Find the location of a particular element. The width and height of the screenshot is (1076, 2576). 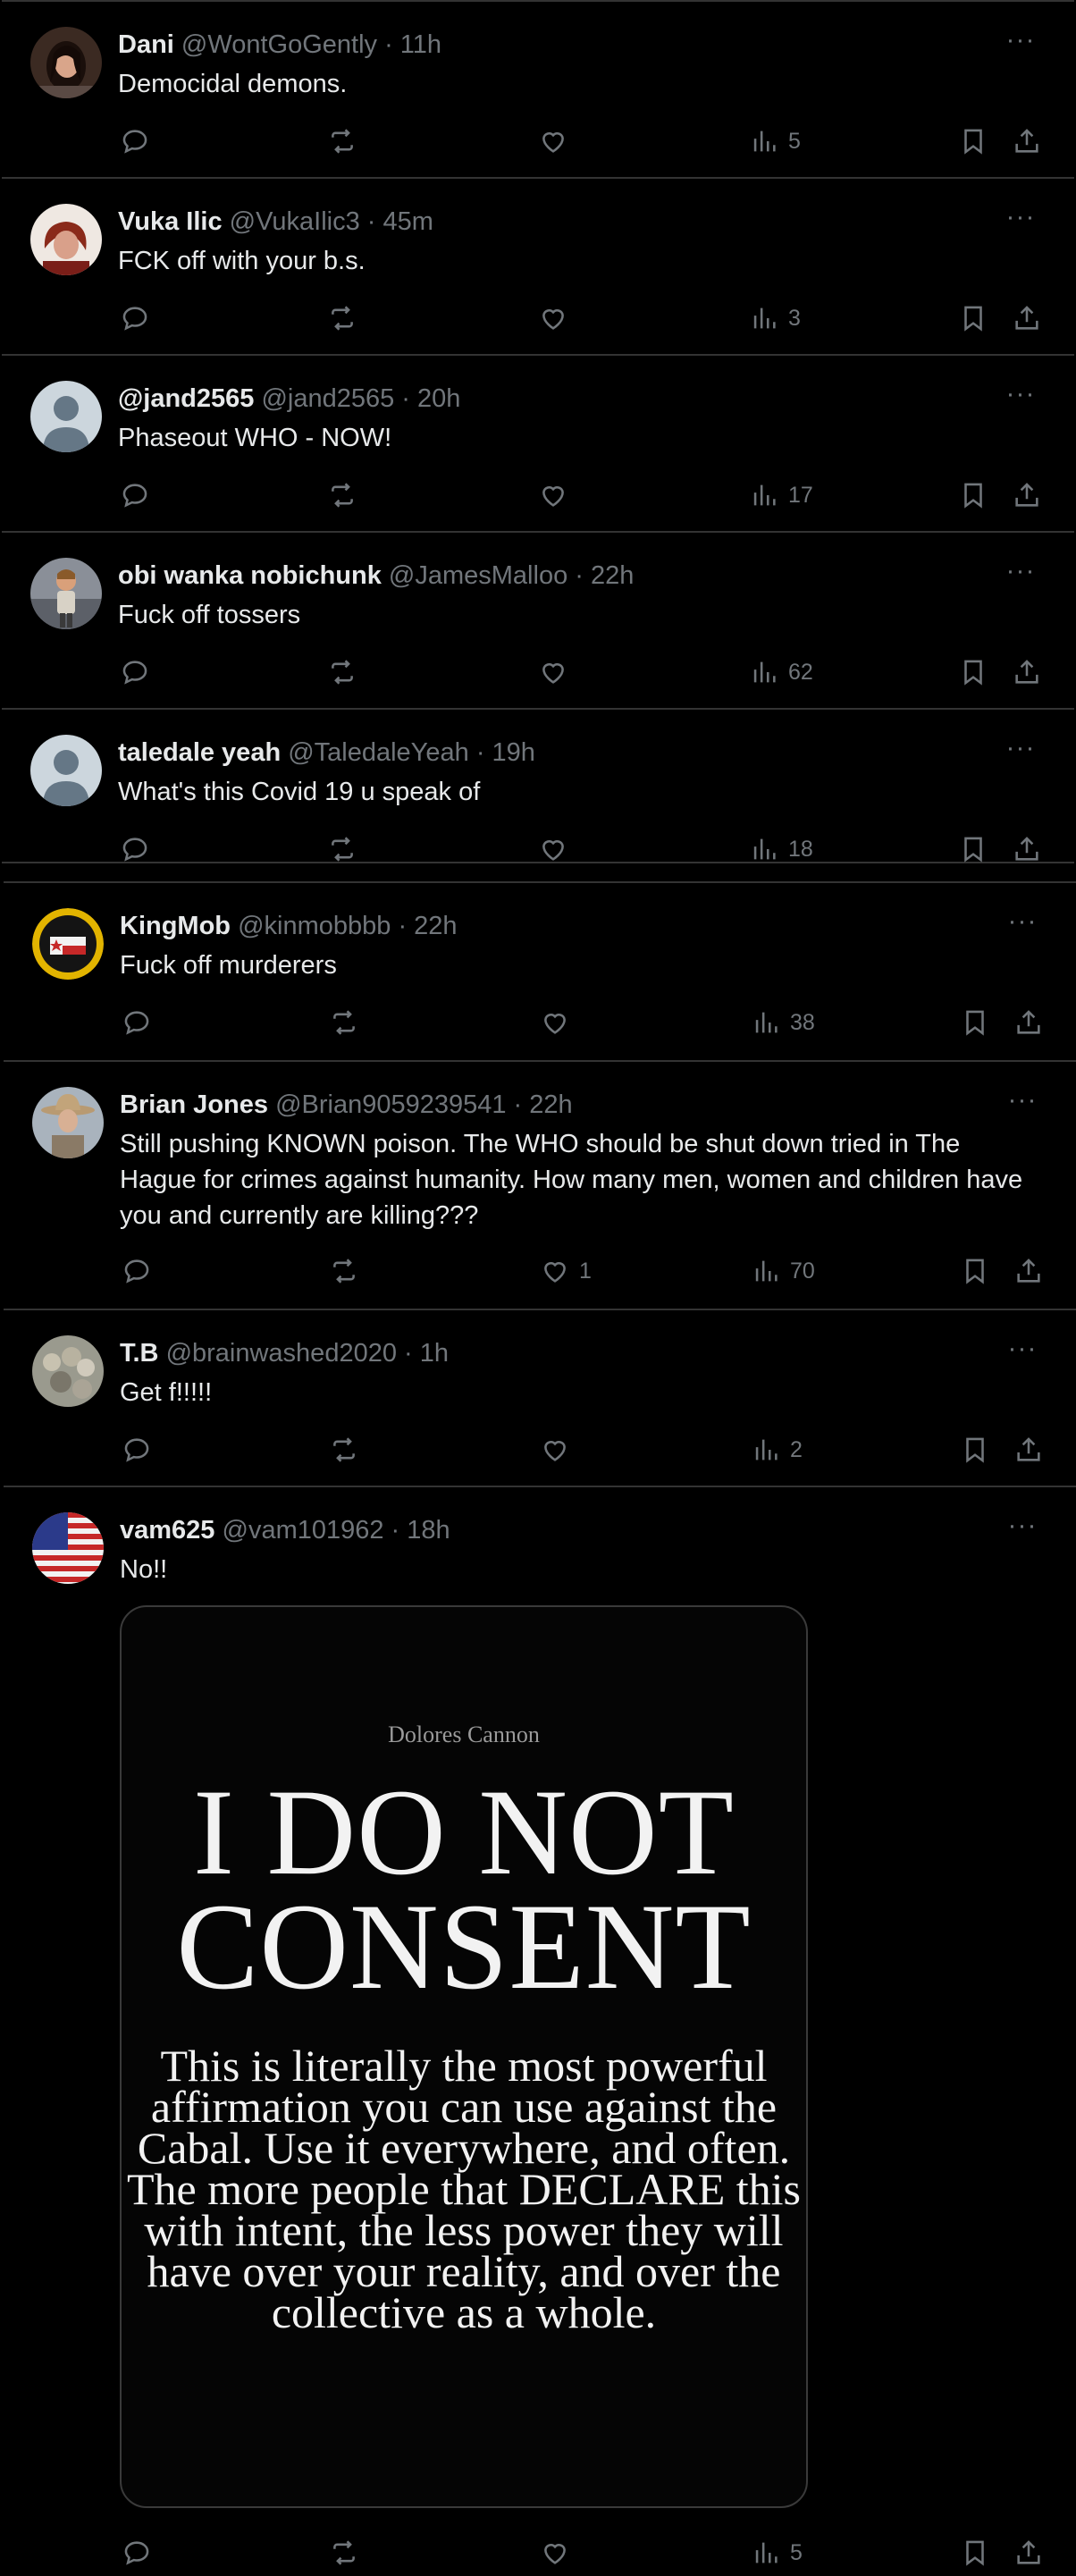

author-name: @jand2565 is located at coordinates (186, 399).